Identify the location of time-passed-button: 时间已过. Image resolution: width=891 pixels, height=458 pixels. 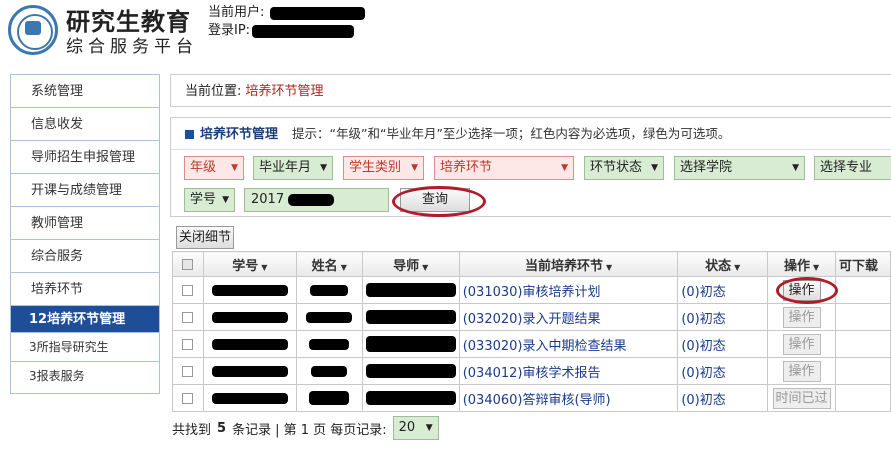
(801, 398).